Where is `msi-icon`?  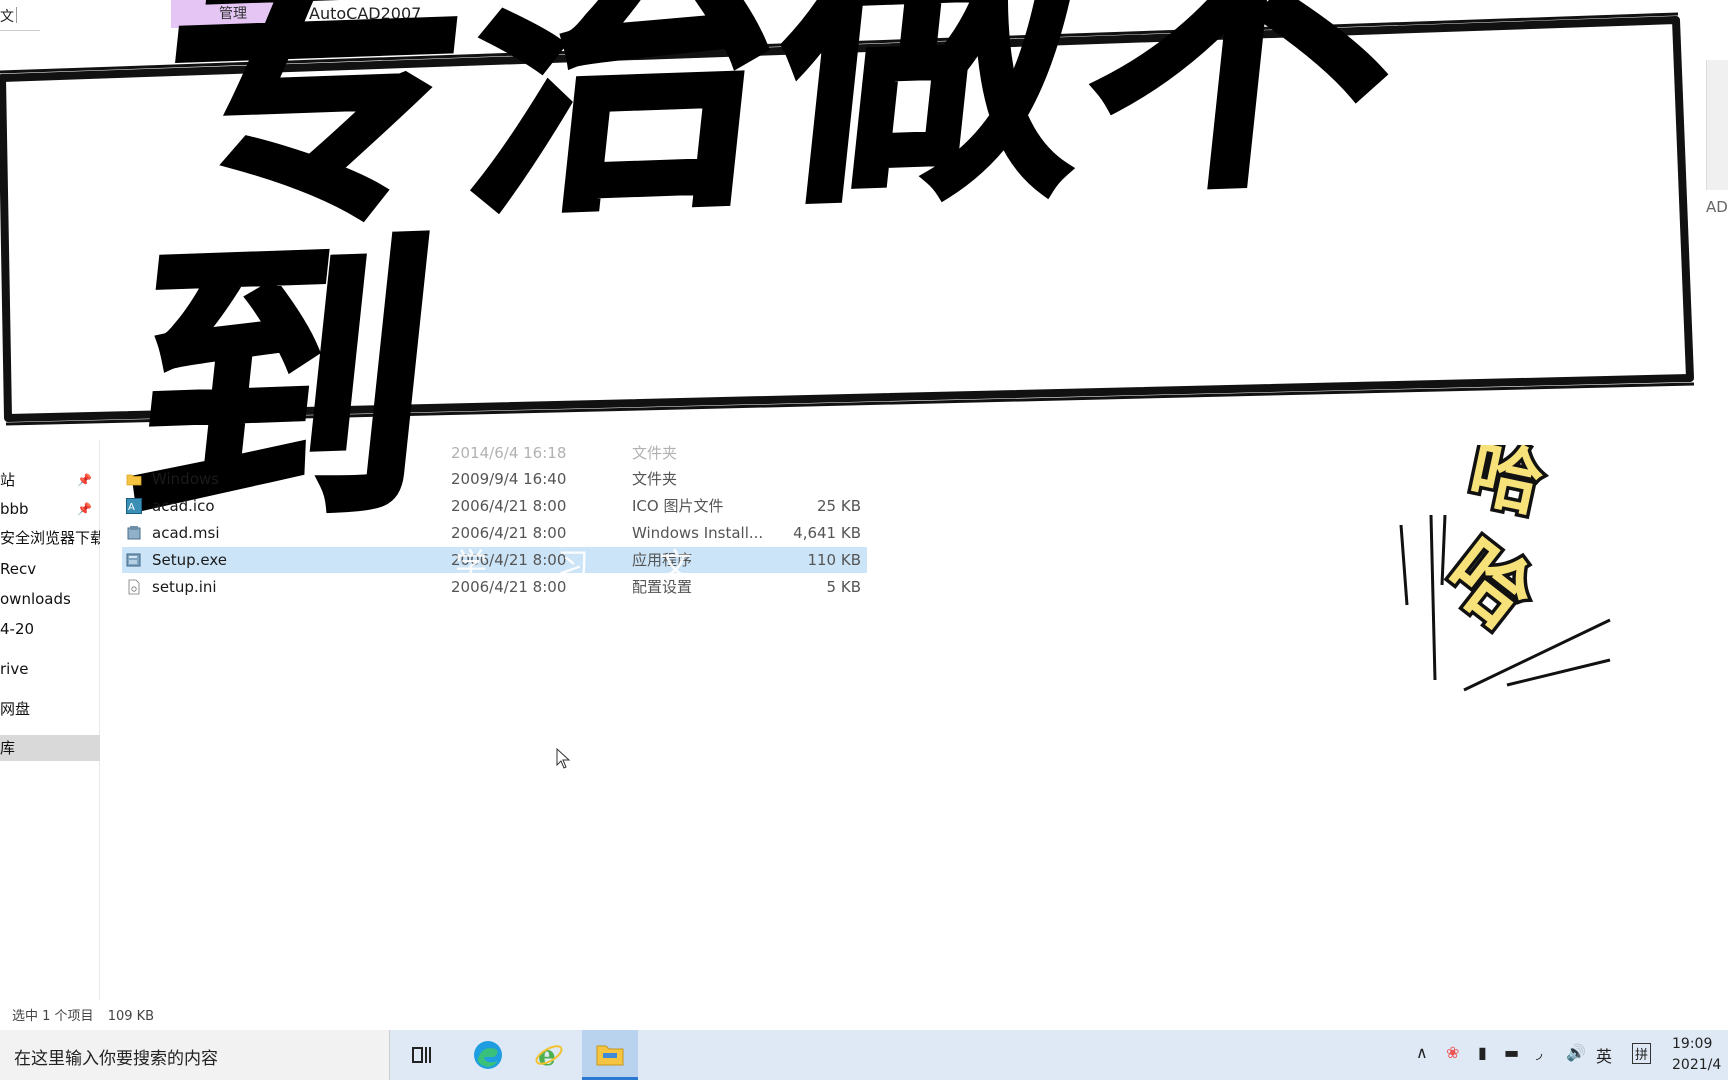 msi-icon is located at coordinates (134, 533).